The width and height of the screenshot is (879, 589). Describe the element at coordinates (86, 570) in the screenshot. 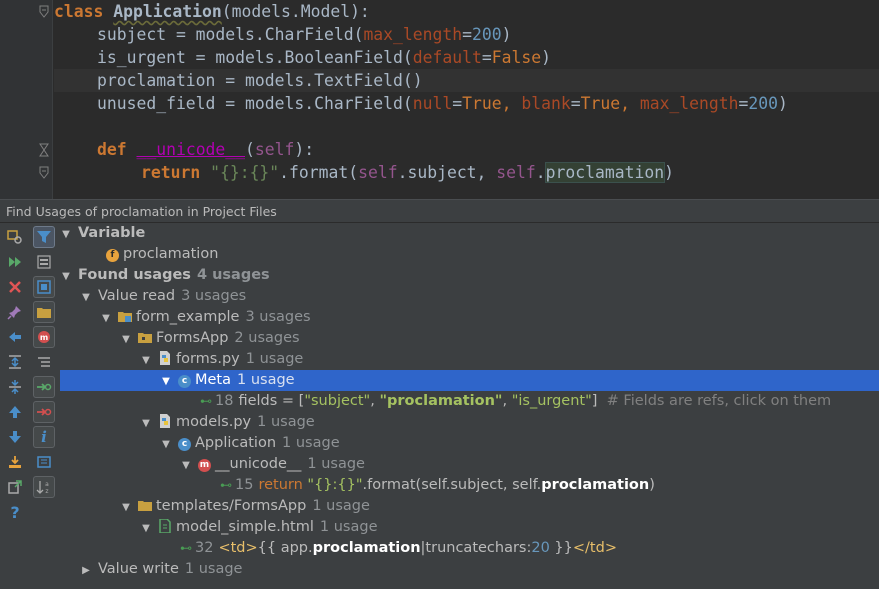

I see `expand-arrow-icon: ▶` at that location.